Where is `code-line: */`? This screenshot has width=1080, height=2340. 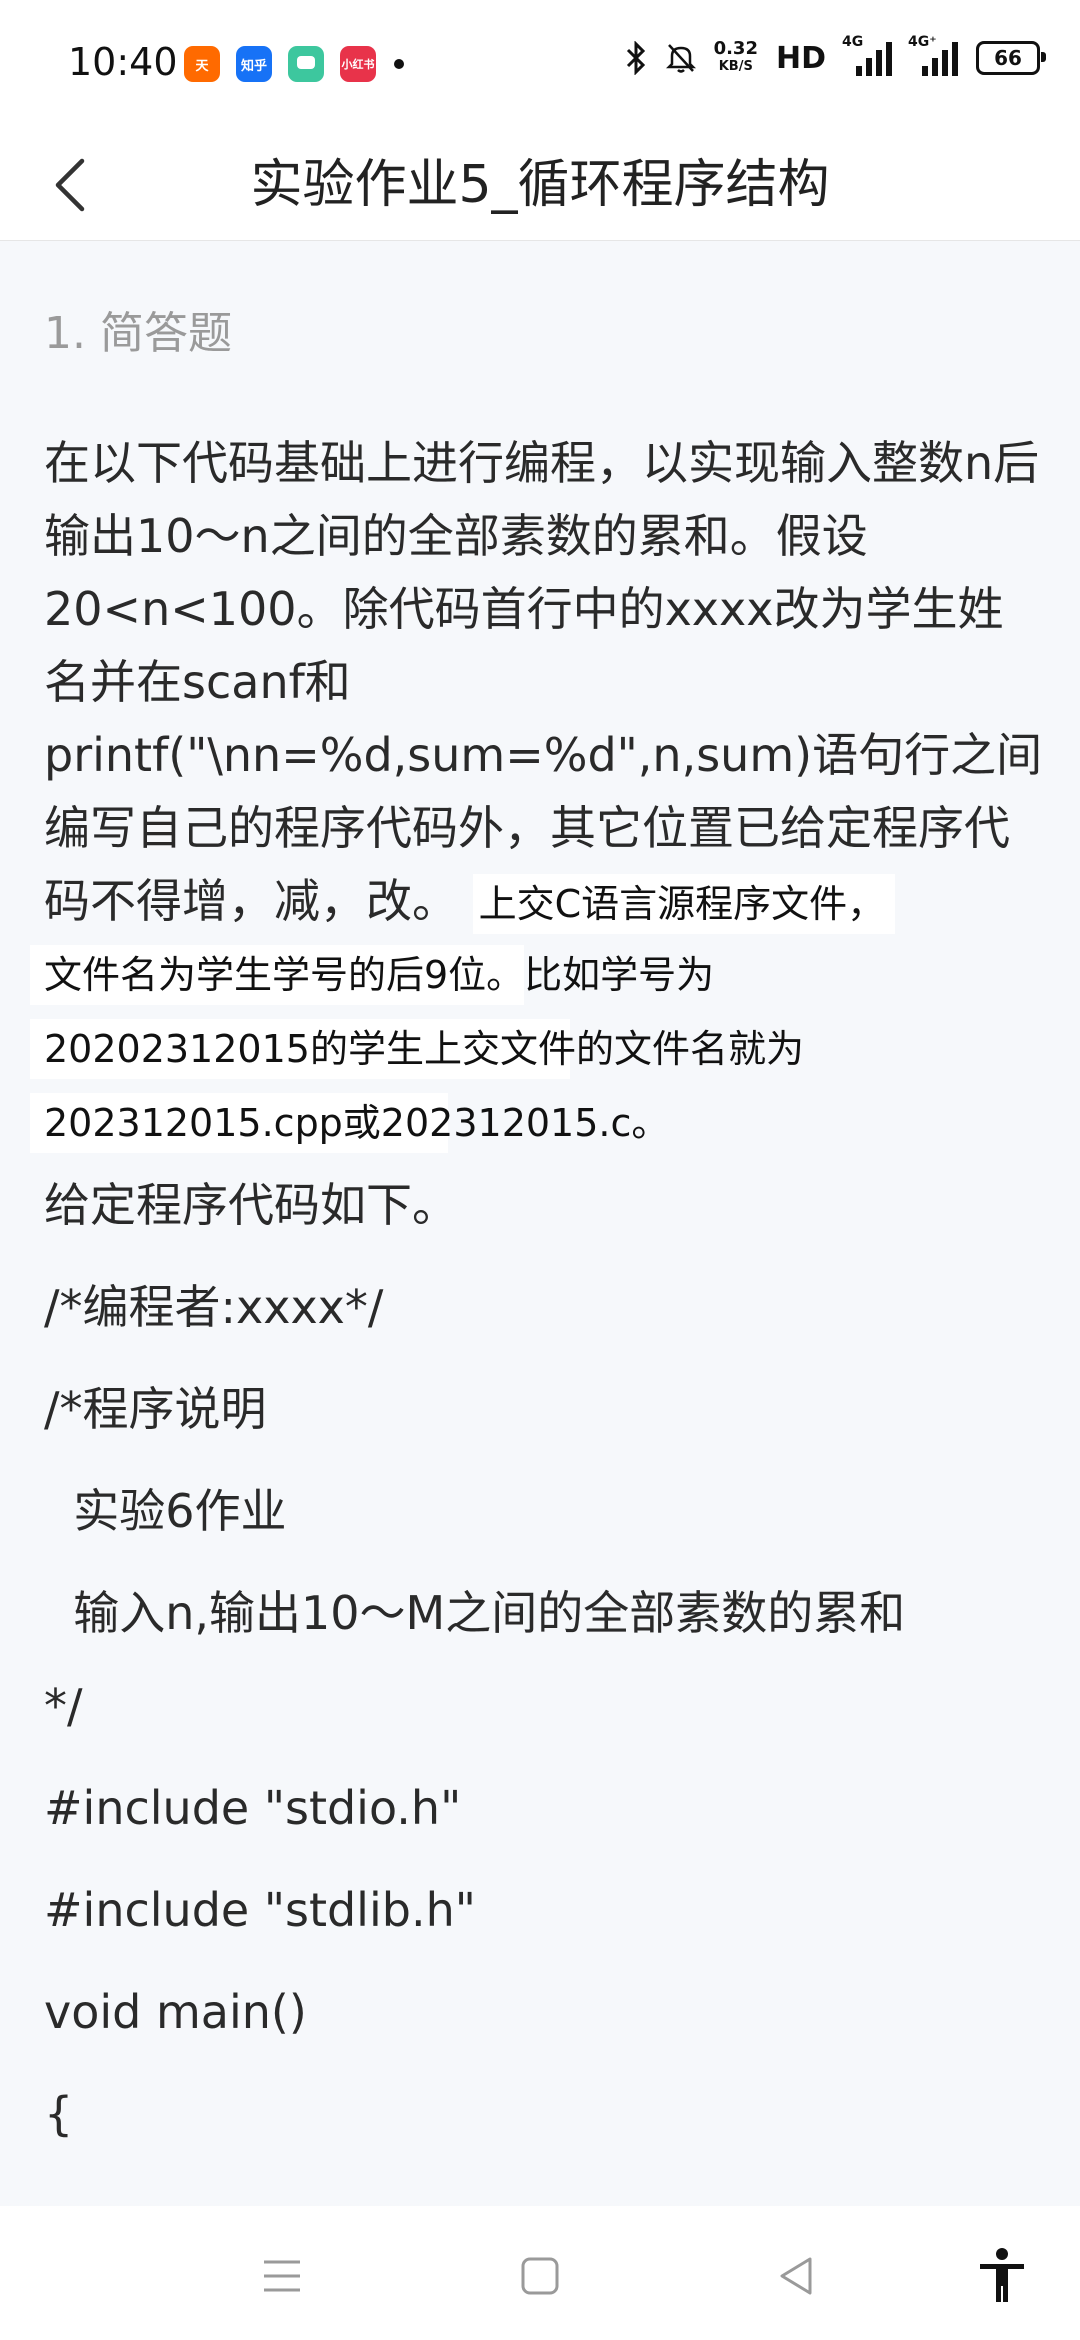 code-line: */ is located at coordinates (63, 1706).